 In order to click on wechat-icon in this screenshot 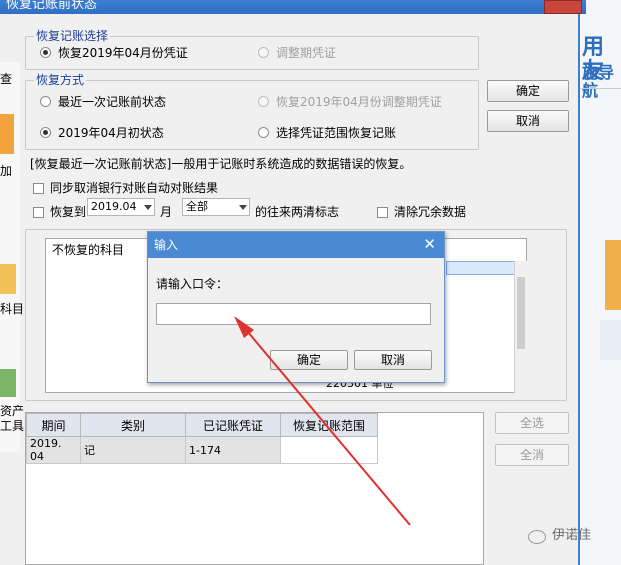, I will do `click(537, 537)`.